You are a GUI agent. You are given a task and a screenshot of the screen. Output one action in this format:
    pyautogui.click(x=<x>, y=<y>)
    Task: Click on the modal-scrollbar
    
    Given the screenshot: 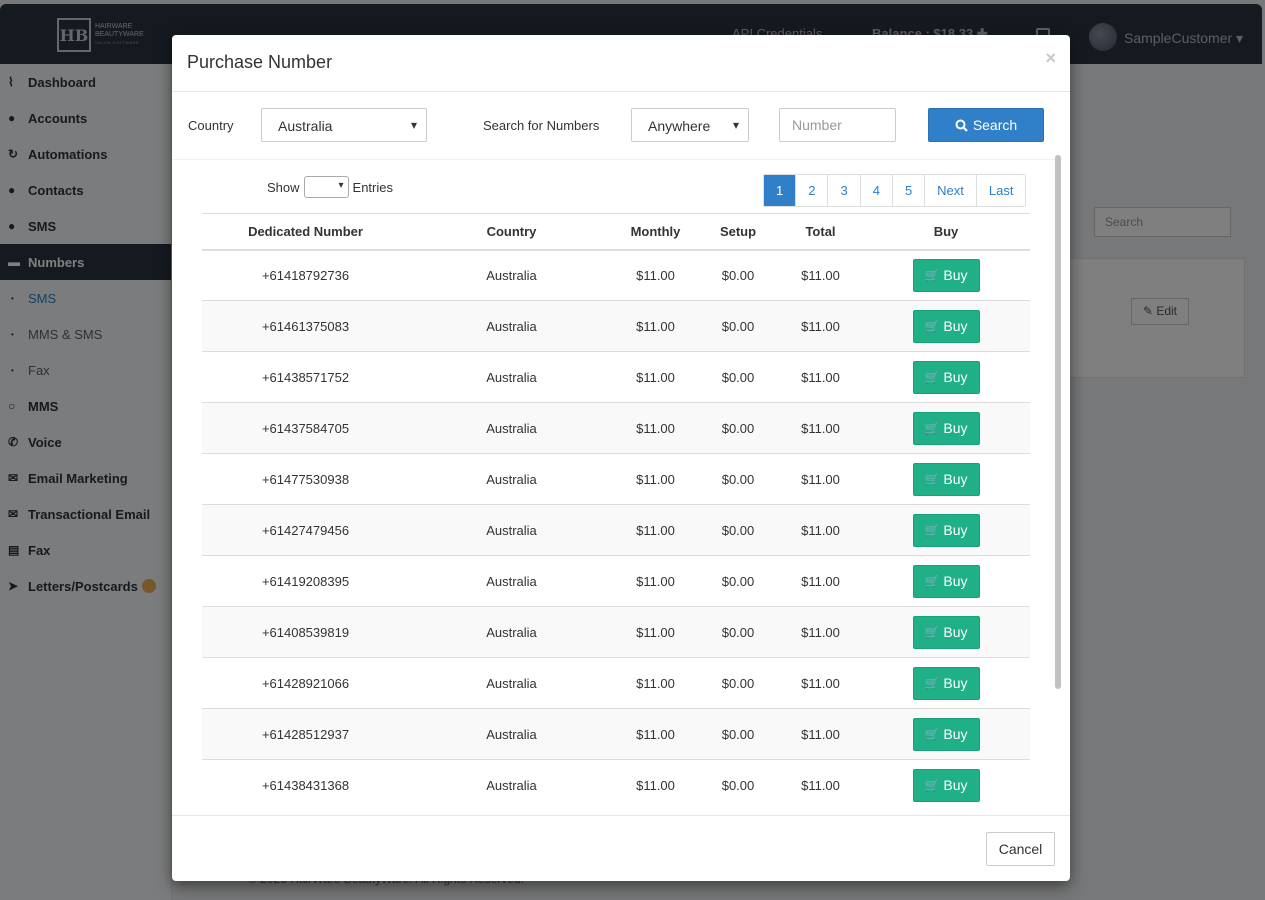 What is the action you would take?
    pyautogui.click(x=1058, y=422)
    